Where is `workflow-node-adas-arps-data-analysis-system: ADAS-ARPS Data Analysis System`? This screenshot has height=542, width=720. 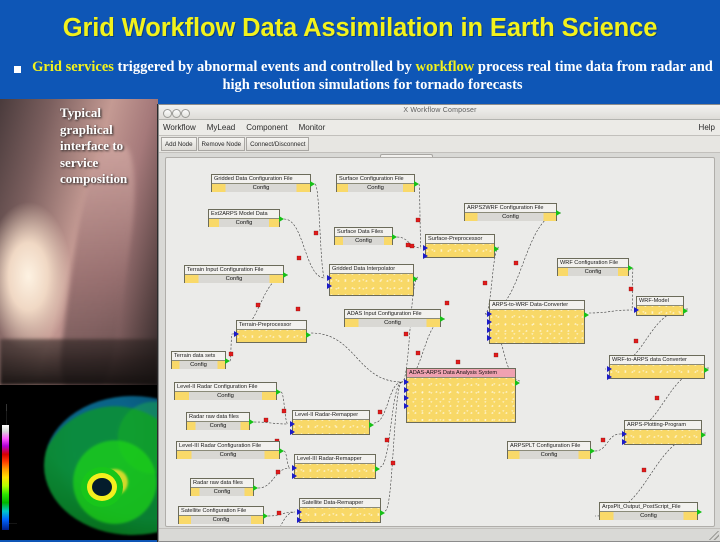
workflow-node-adas-arps-data-analysis-system: ADAS-ARPS Data Analysis System is located at coordinates (461, 395).